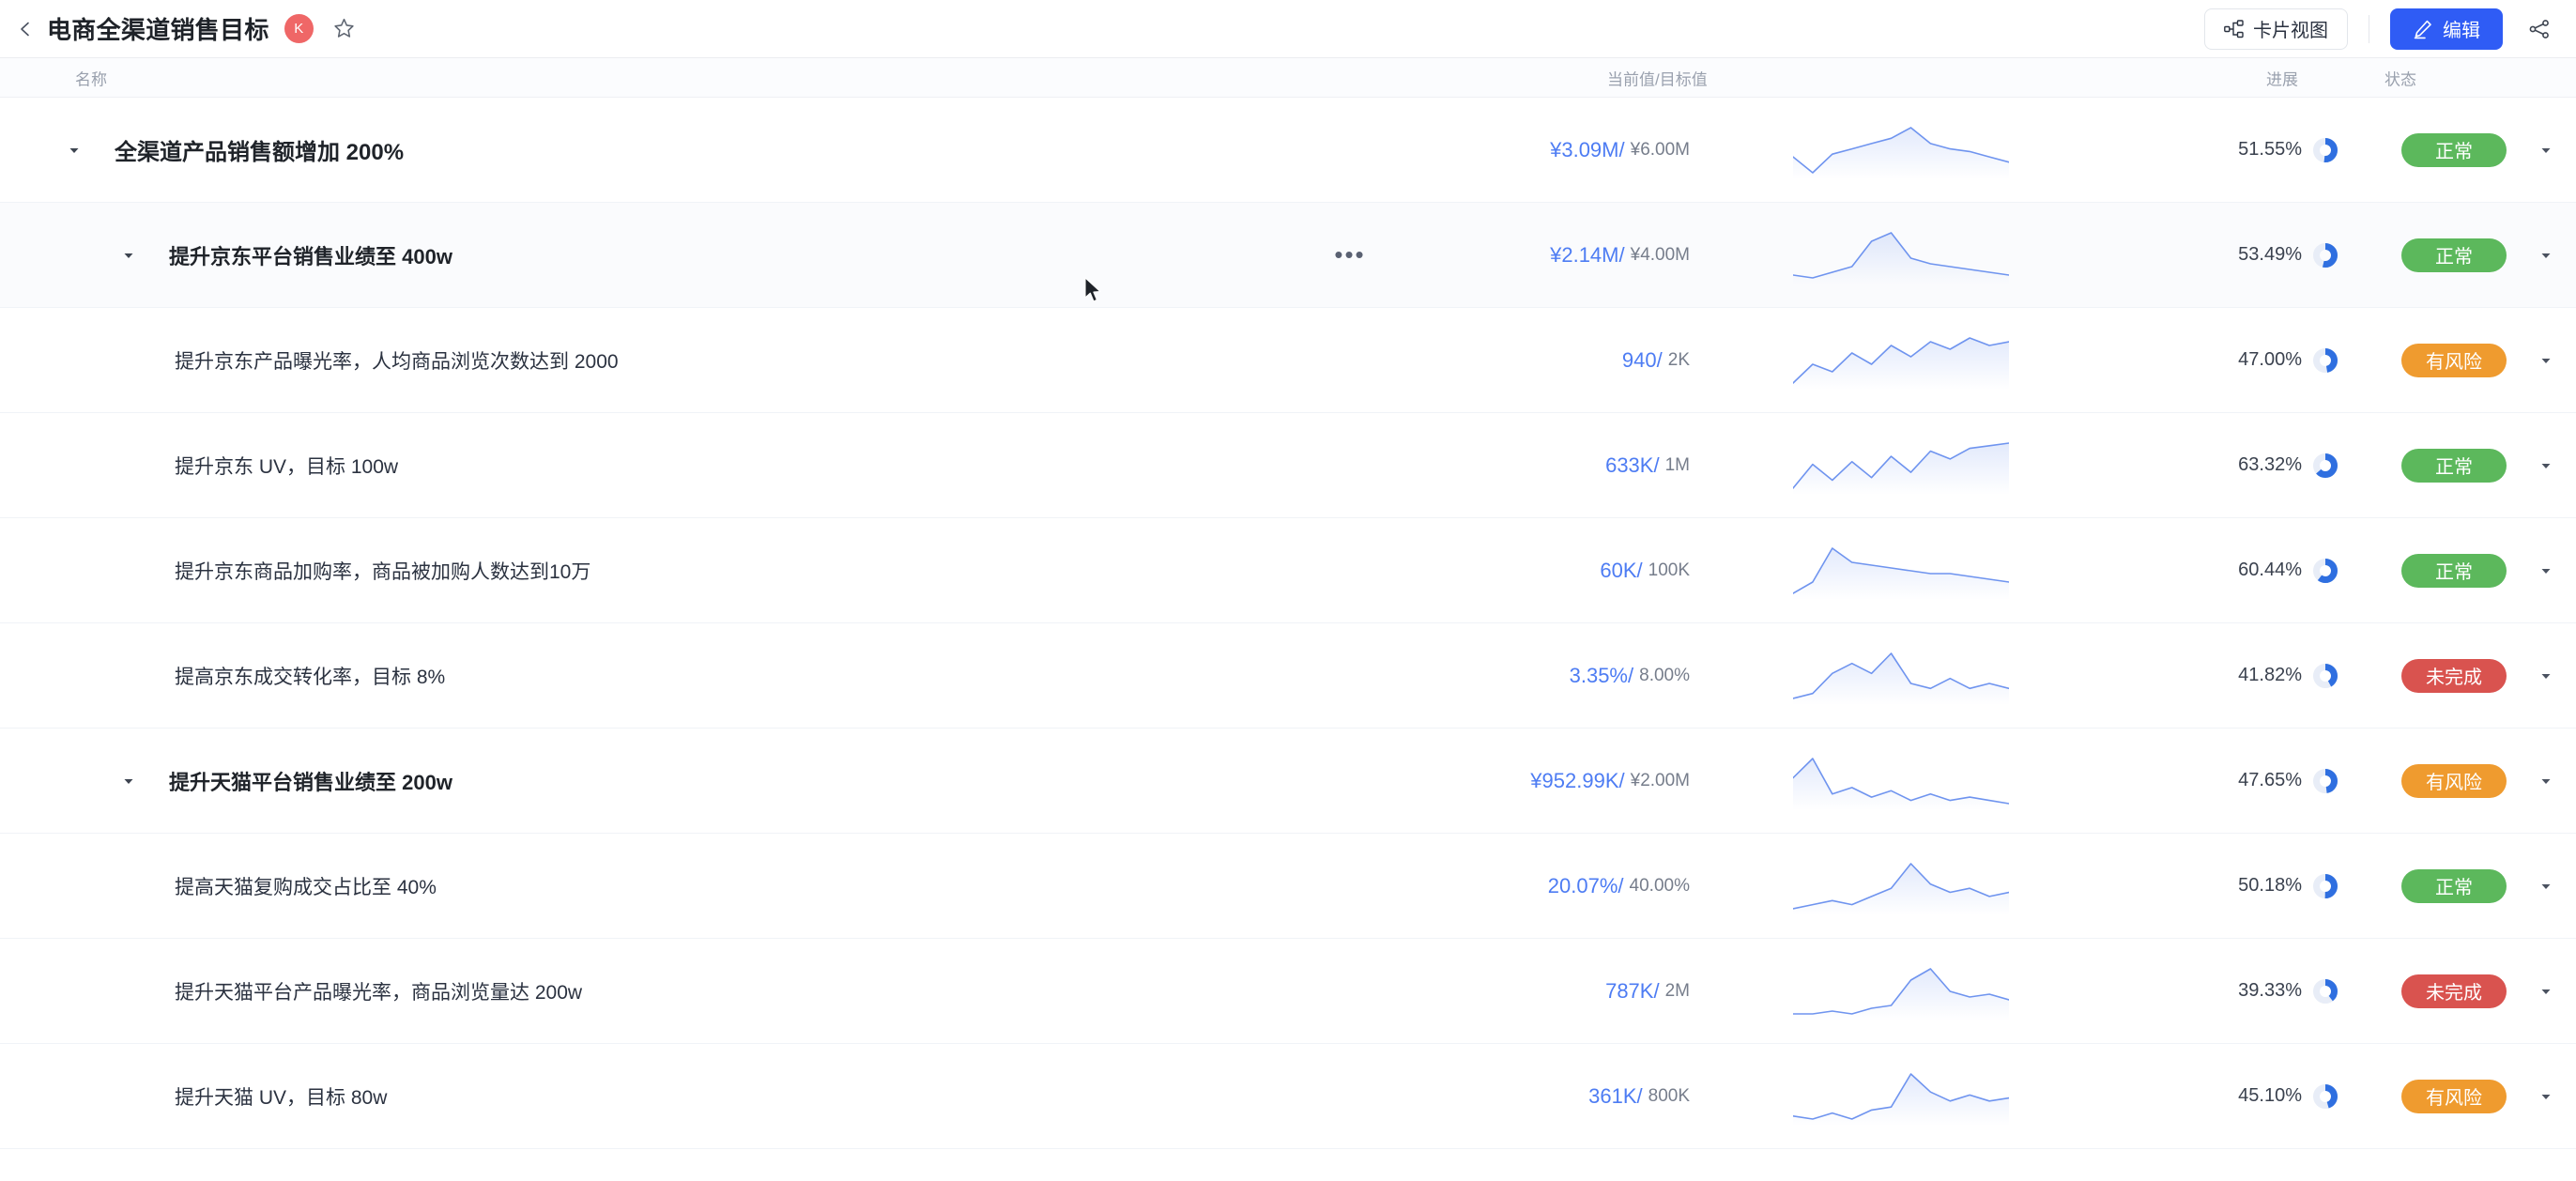  Describe the element at coordinates (2262, 570) in the screenshot. I see `row-progress-cell: 60.44%` at that location.